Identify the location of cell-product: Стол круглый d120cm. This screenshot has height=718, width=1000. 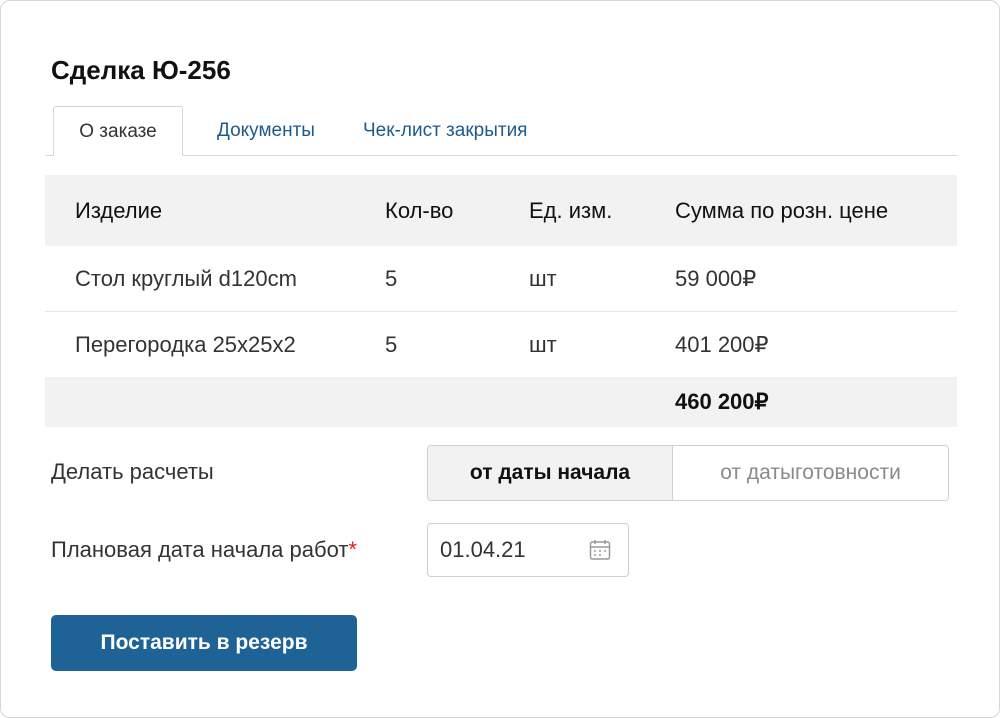
(186, 278).